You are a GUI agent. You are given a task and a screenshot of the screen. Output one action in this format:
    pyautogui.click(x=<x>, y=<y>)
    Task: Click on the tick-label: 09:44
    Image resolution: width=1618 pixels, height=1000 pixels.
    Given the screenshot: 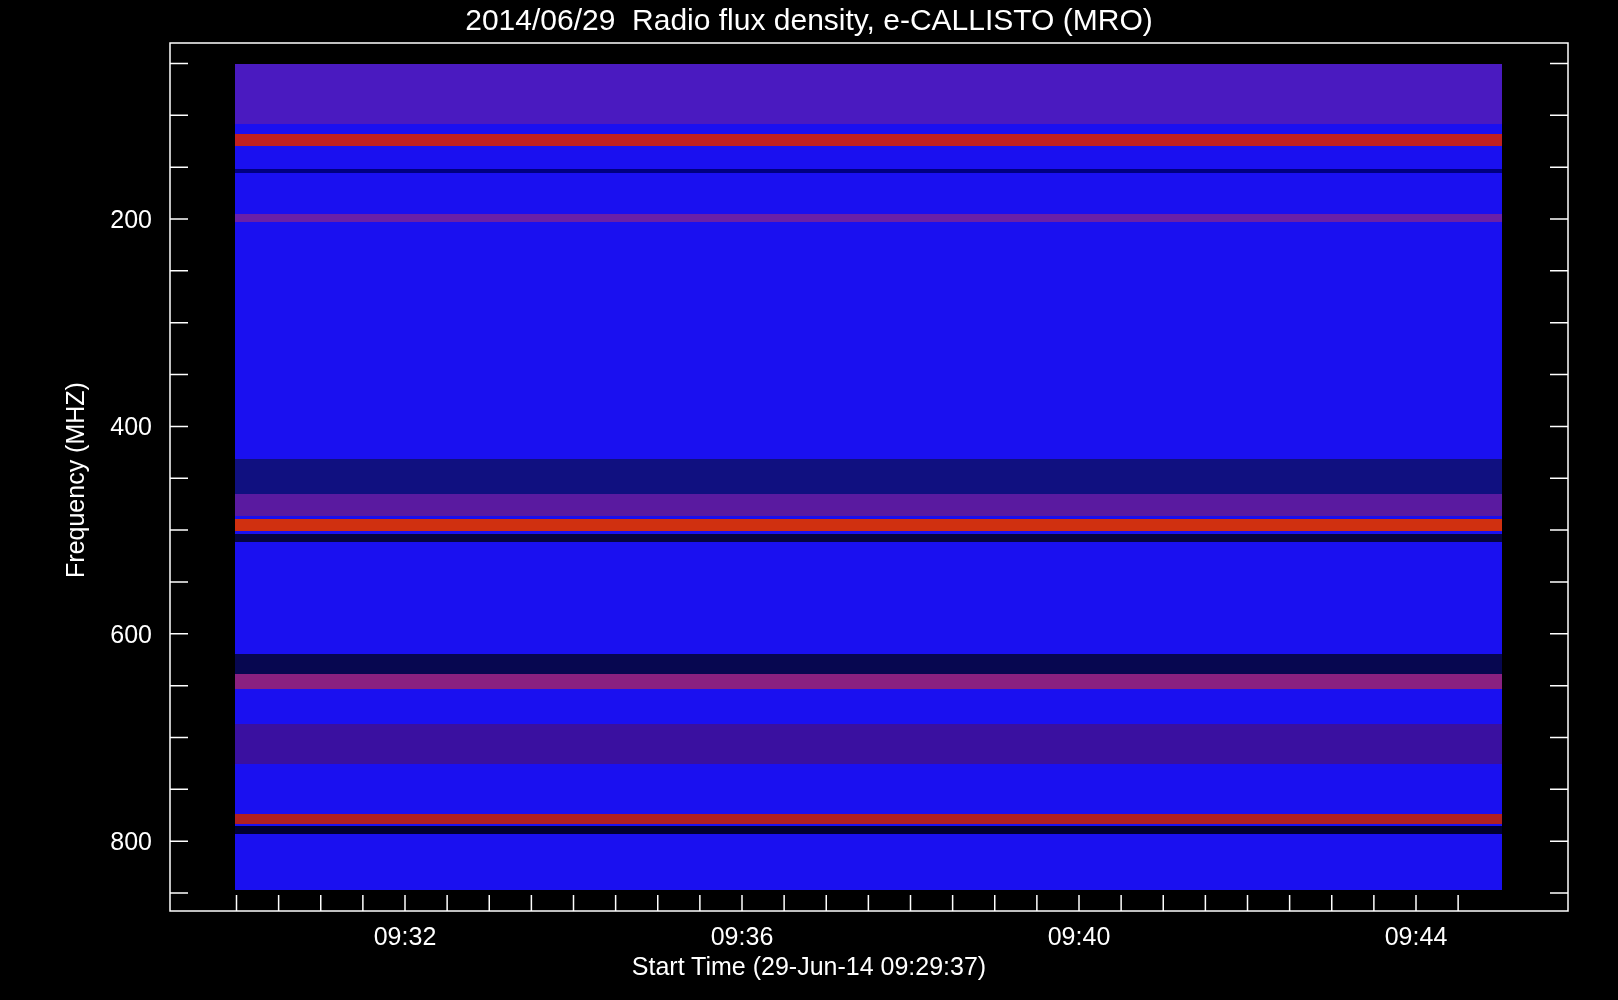 What is the action you would take?
    pyautogui.click(x=1416, y=936)
    